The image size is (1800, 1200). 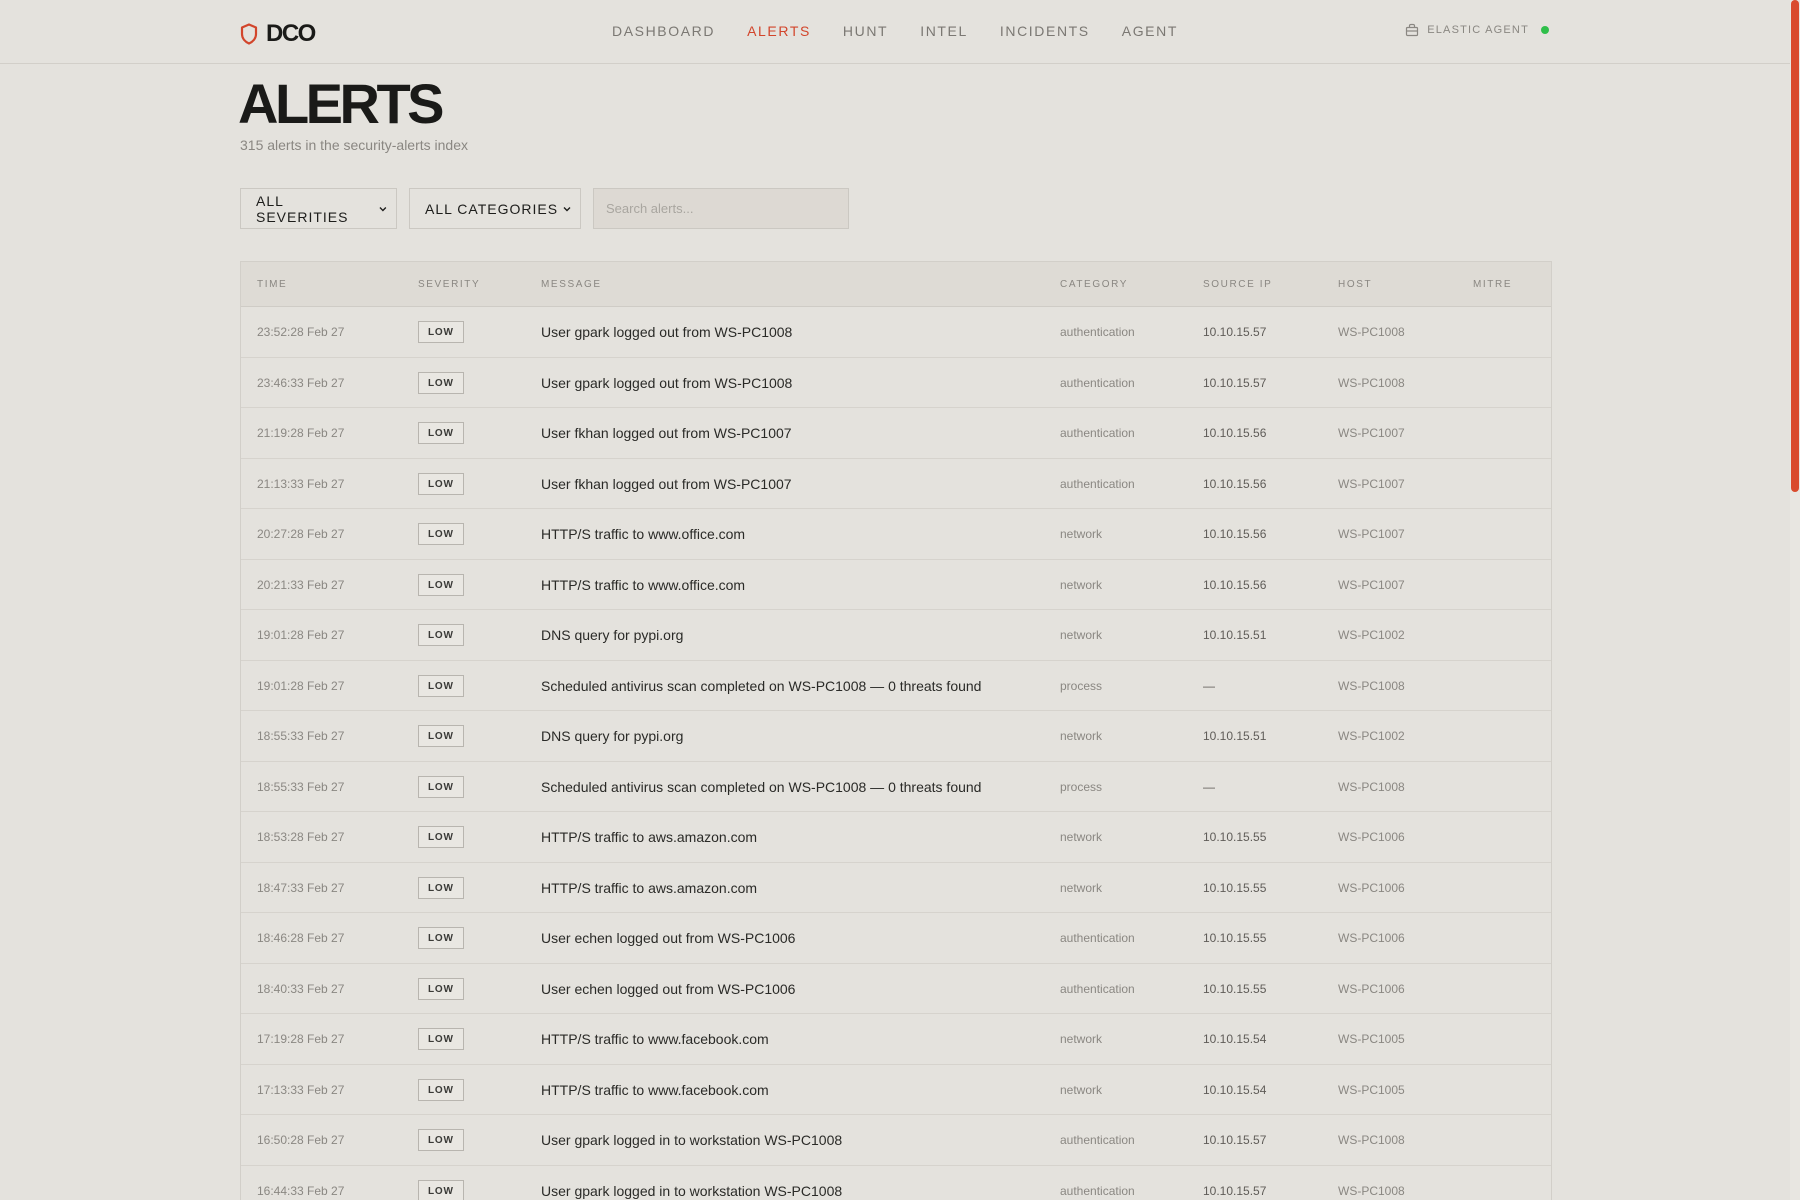 I want to click on agent-status: ELASTIC AGENT, so click(x=1477, y=30).